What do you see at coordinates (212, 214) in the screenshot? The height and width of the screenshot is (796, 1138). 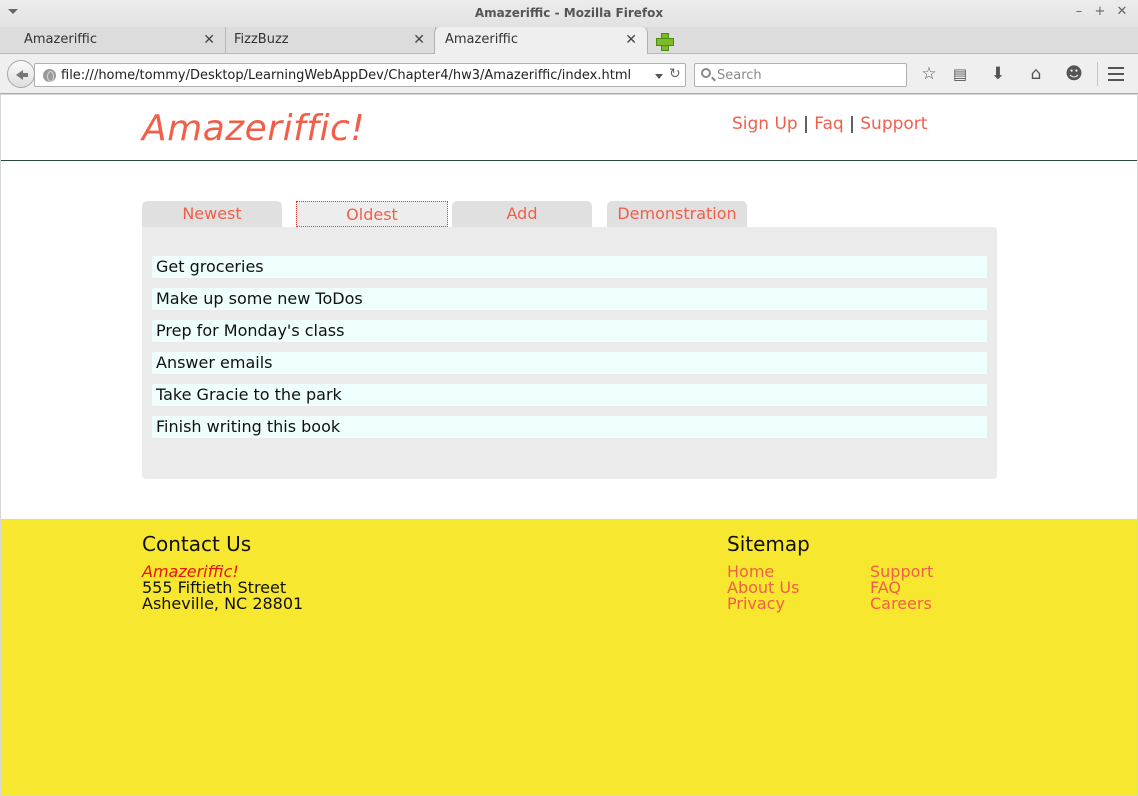 I see `tab-newest: Newest` at bounding box center [212, 214].